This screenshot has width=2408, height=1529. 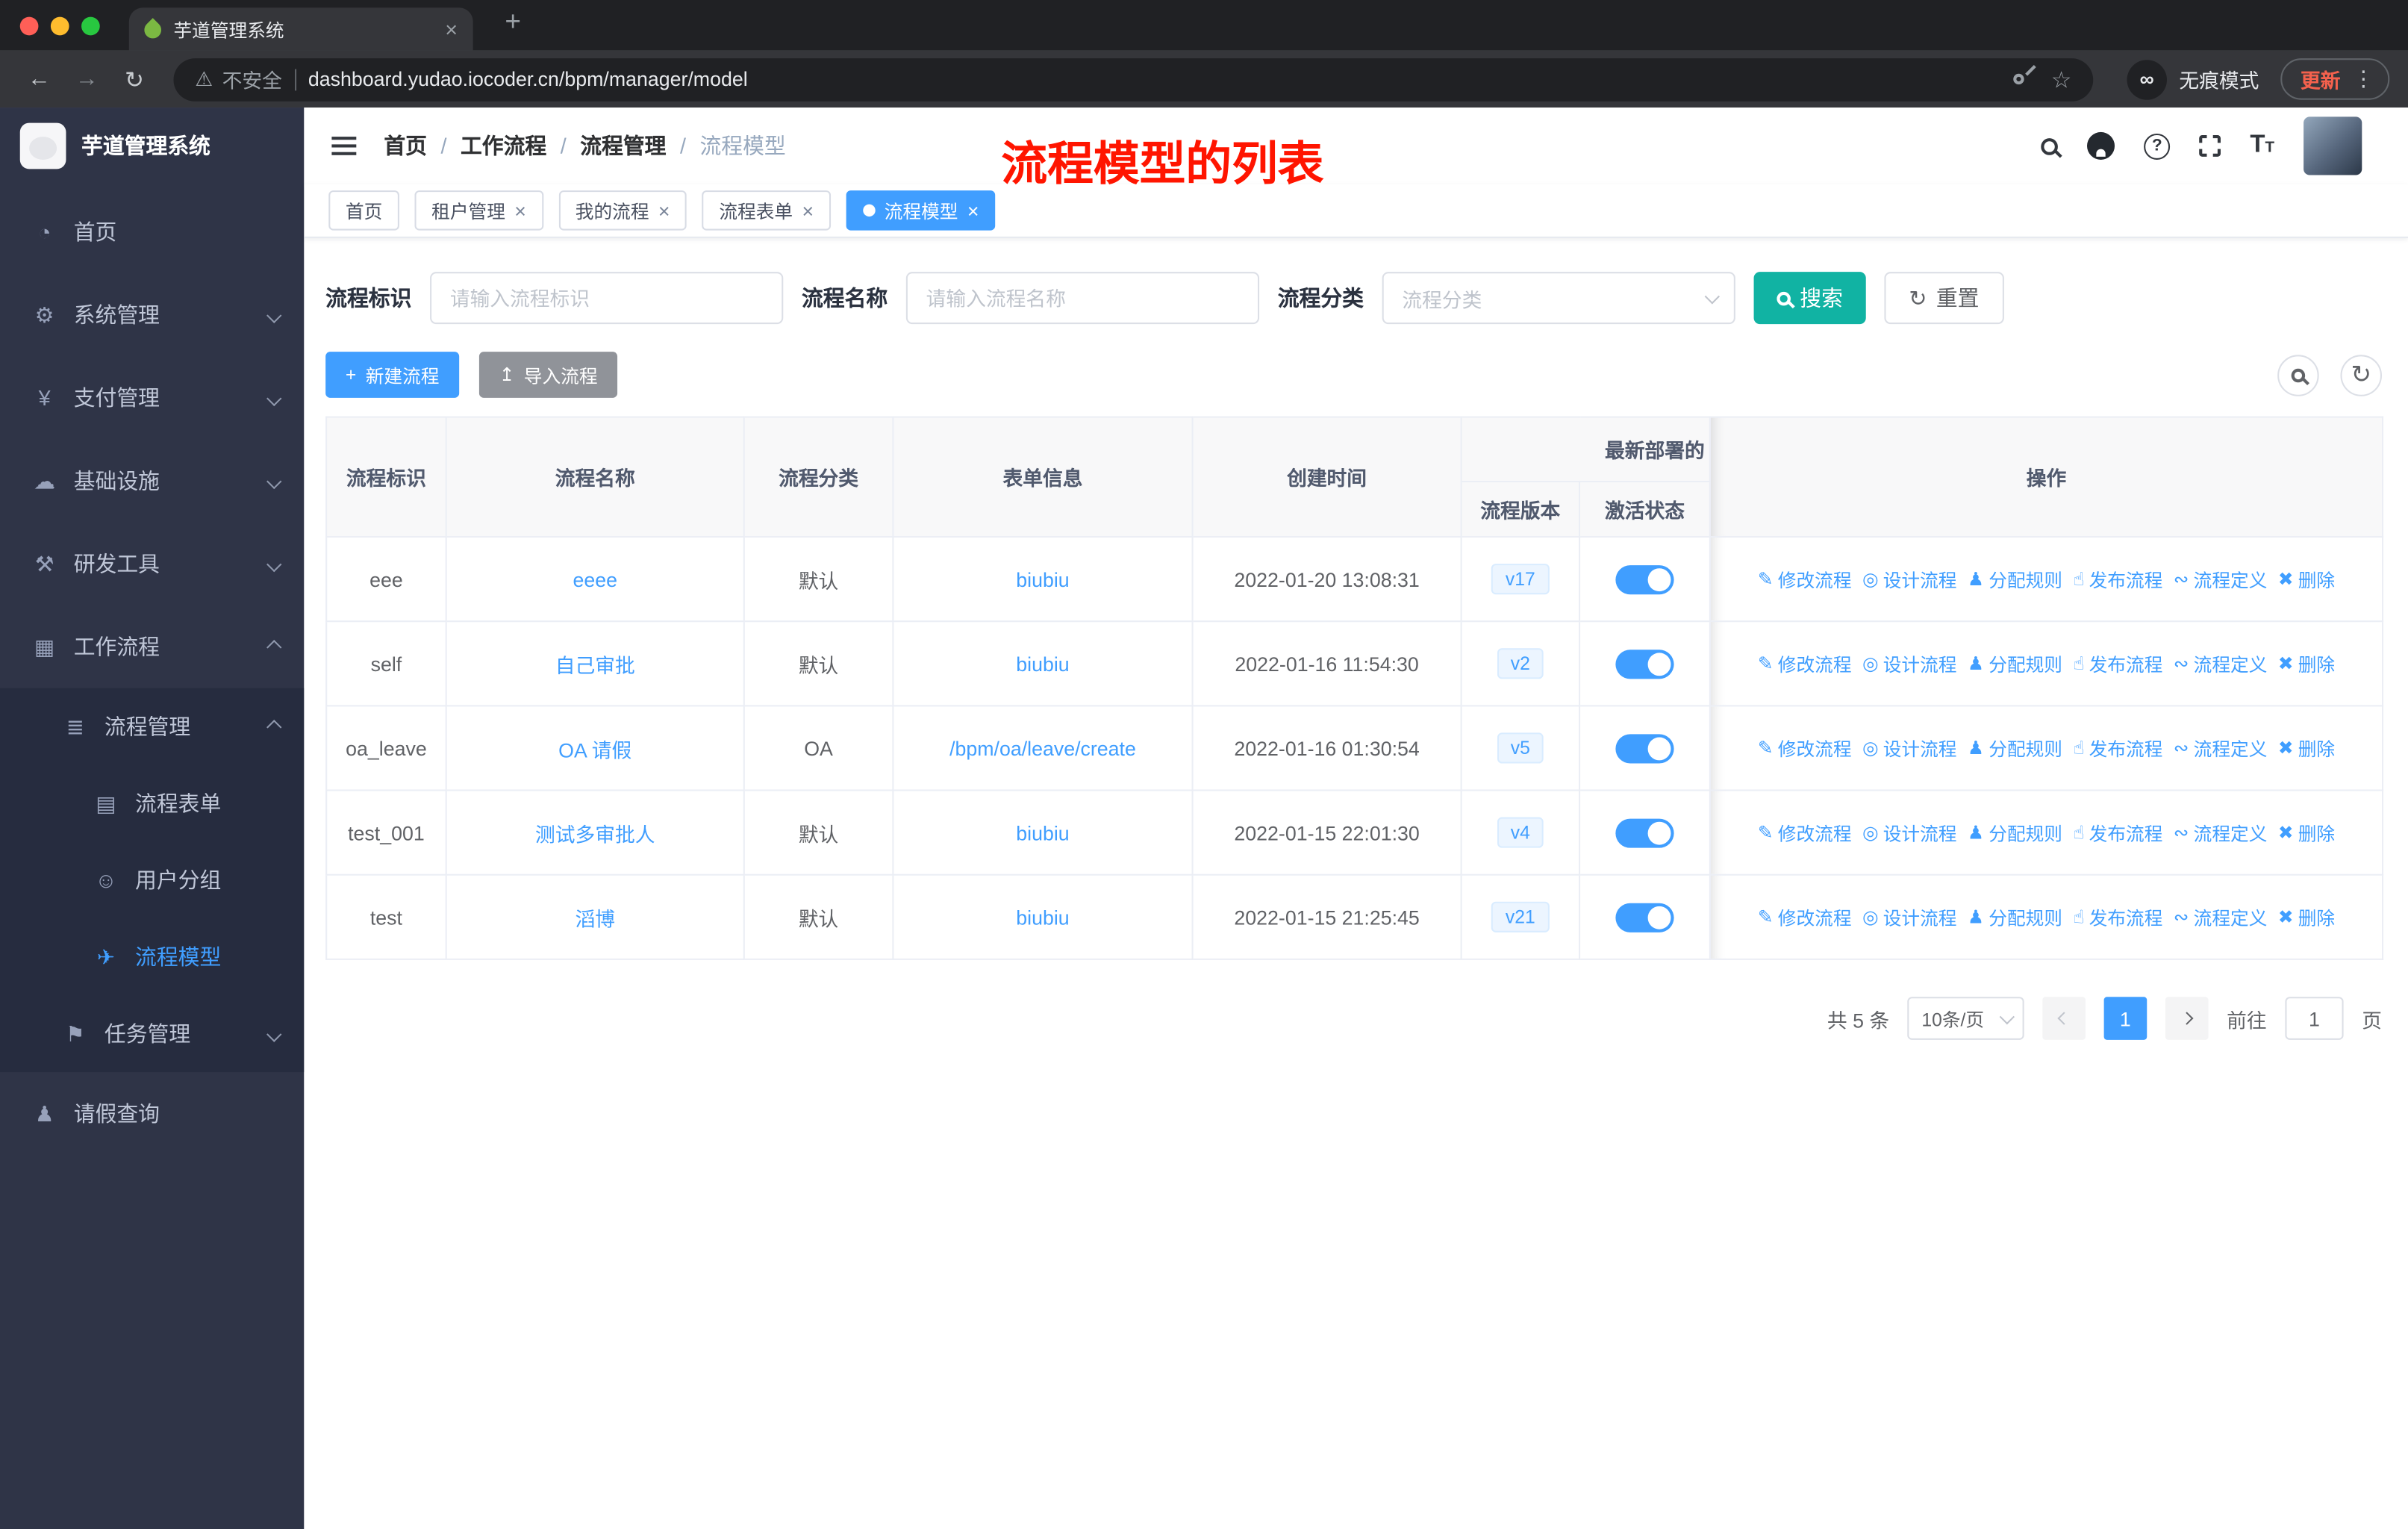 I want to click on goto-page-input, so click(x=2314, y=1019).